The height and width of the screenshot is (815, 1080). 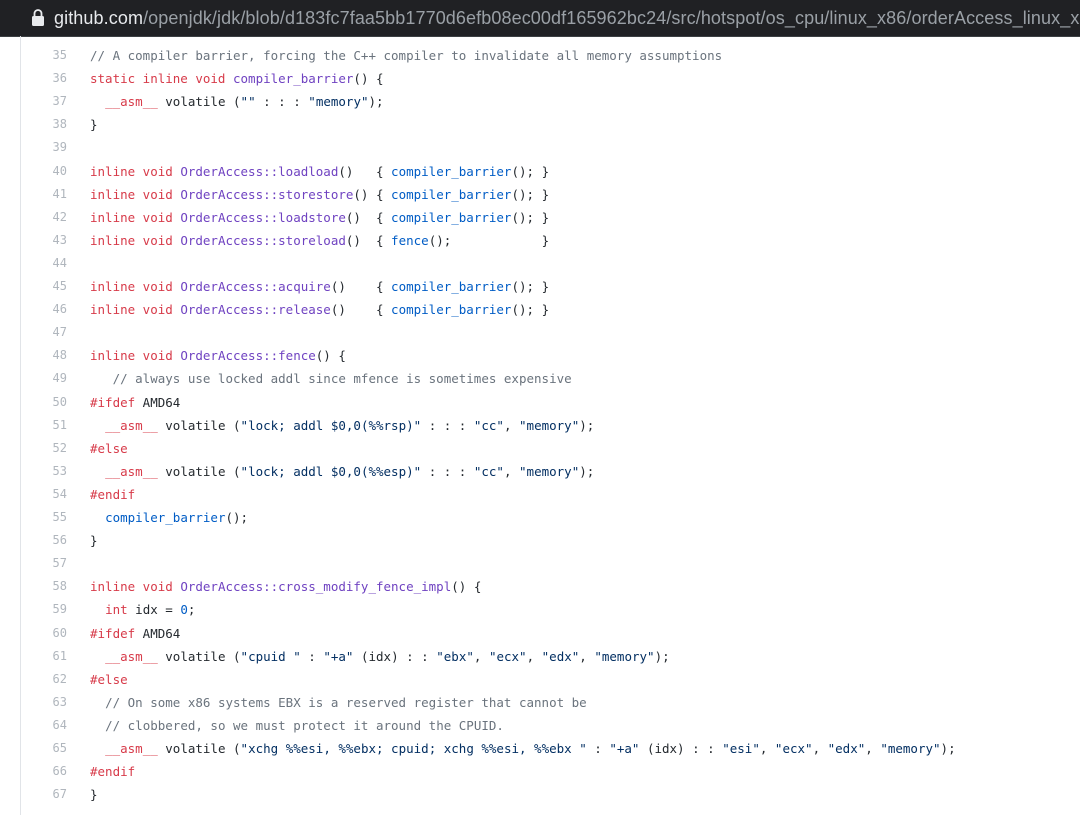 I want to click on code-token: OrderAccess::acquire, so click(x=255, y=286).